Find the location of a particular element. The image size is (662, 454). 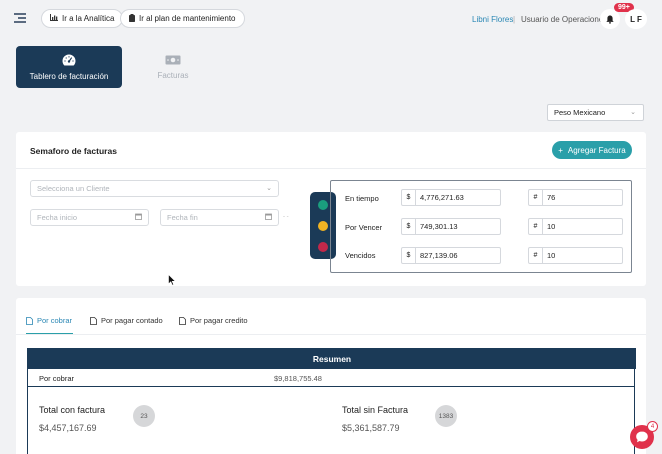

amount-por-vencer: $ 749,301.13 is located at coordinates (451, 226).